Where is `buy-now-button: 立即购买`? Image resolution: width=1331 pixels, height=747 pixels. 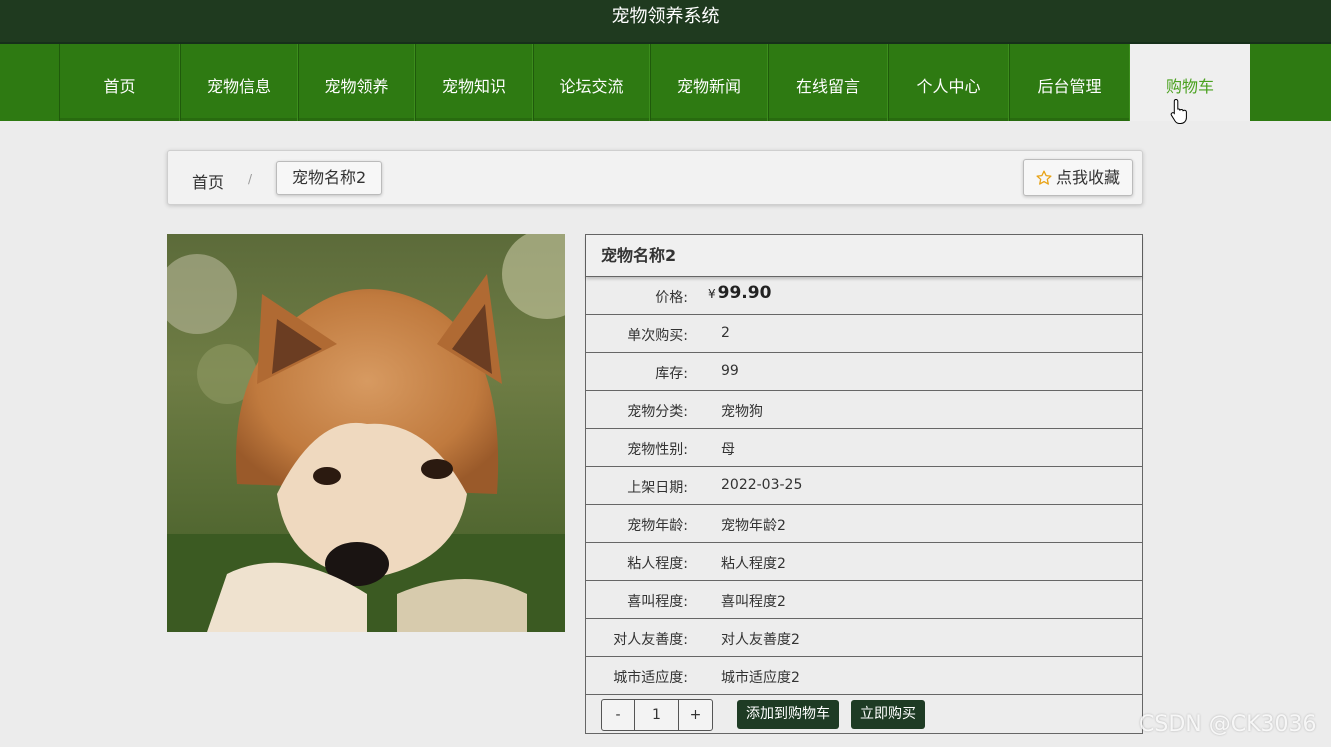 buy-now-button: 立即购买 is located at coordinates (888, 714).